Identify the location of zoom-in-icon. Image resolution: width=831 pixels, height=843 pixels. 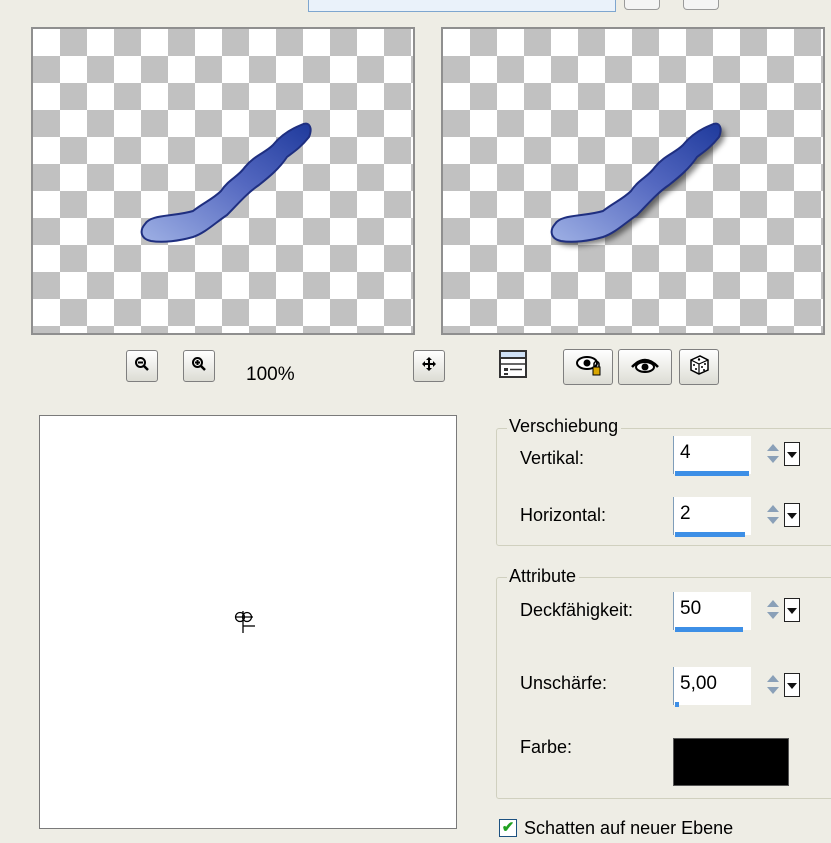
(199, 366).